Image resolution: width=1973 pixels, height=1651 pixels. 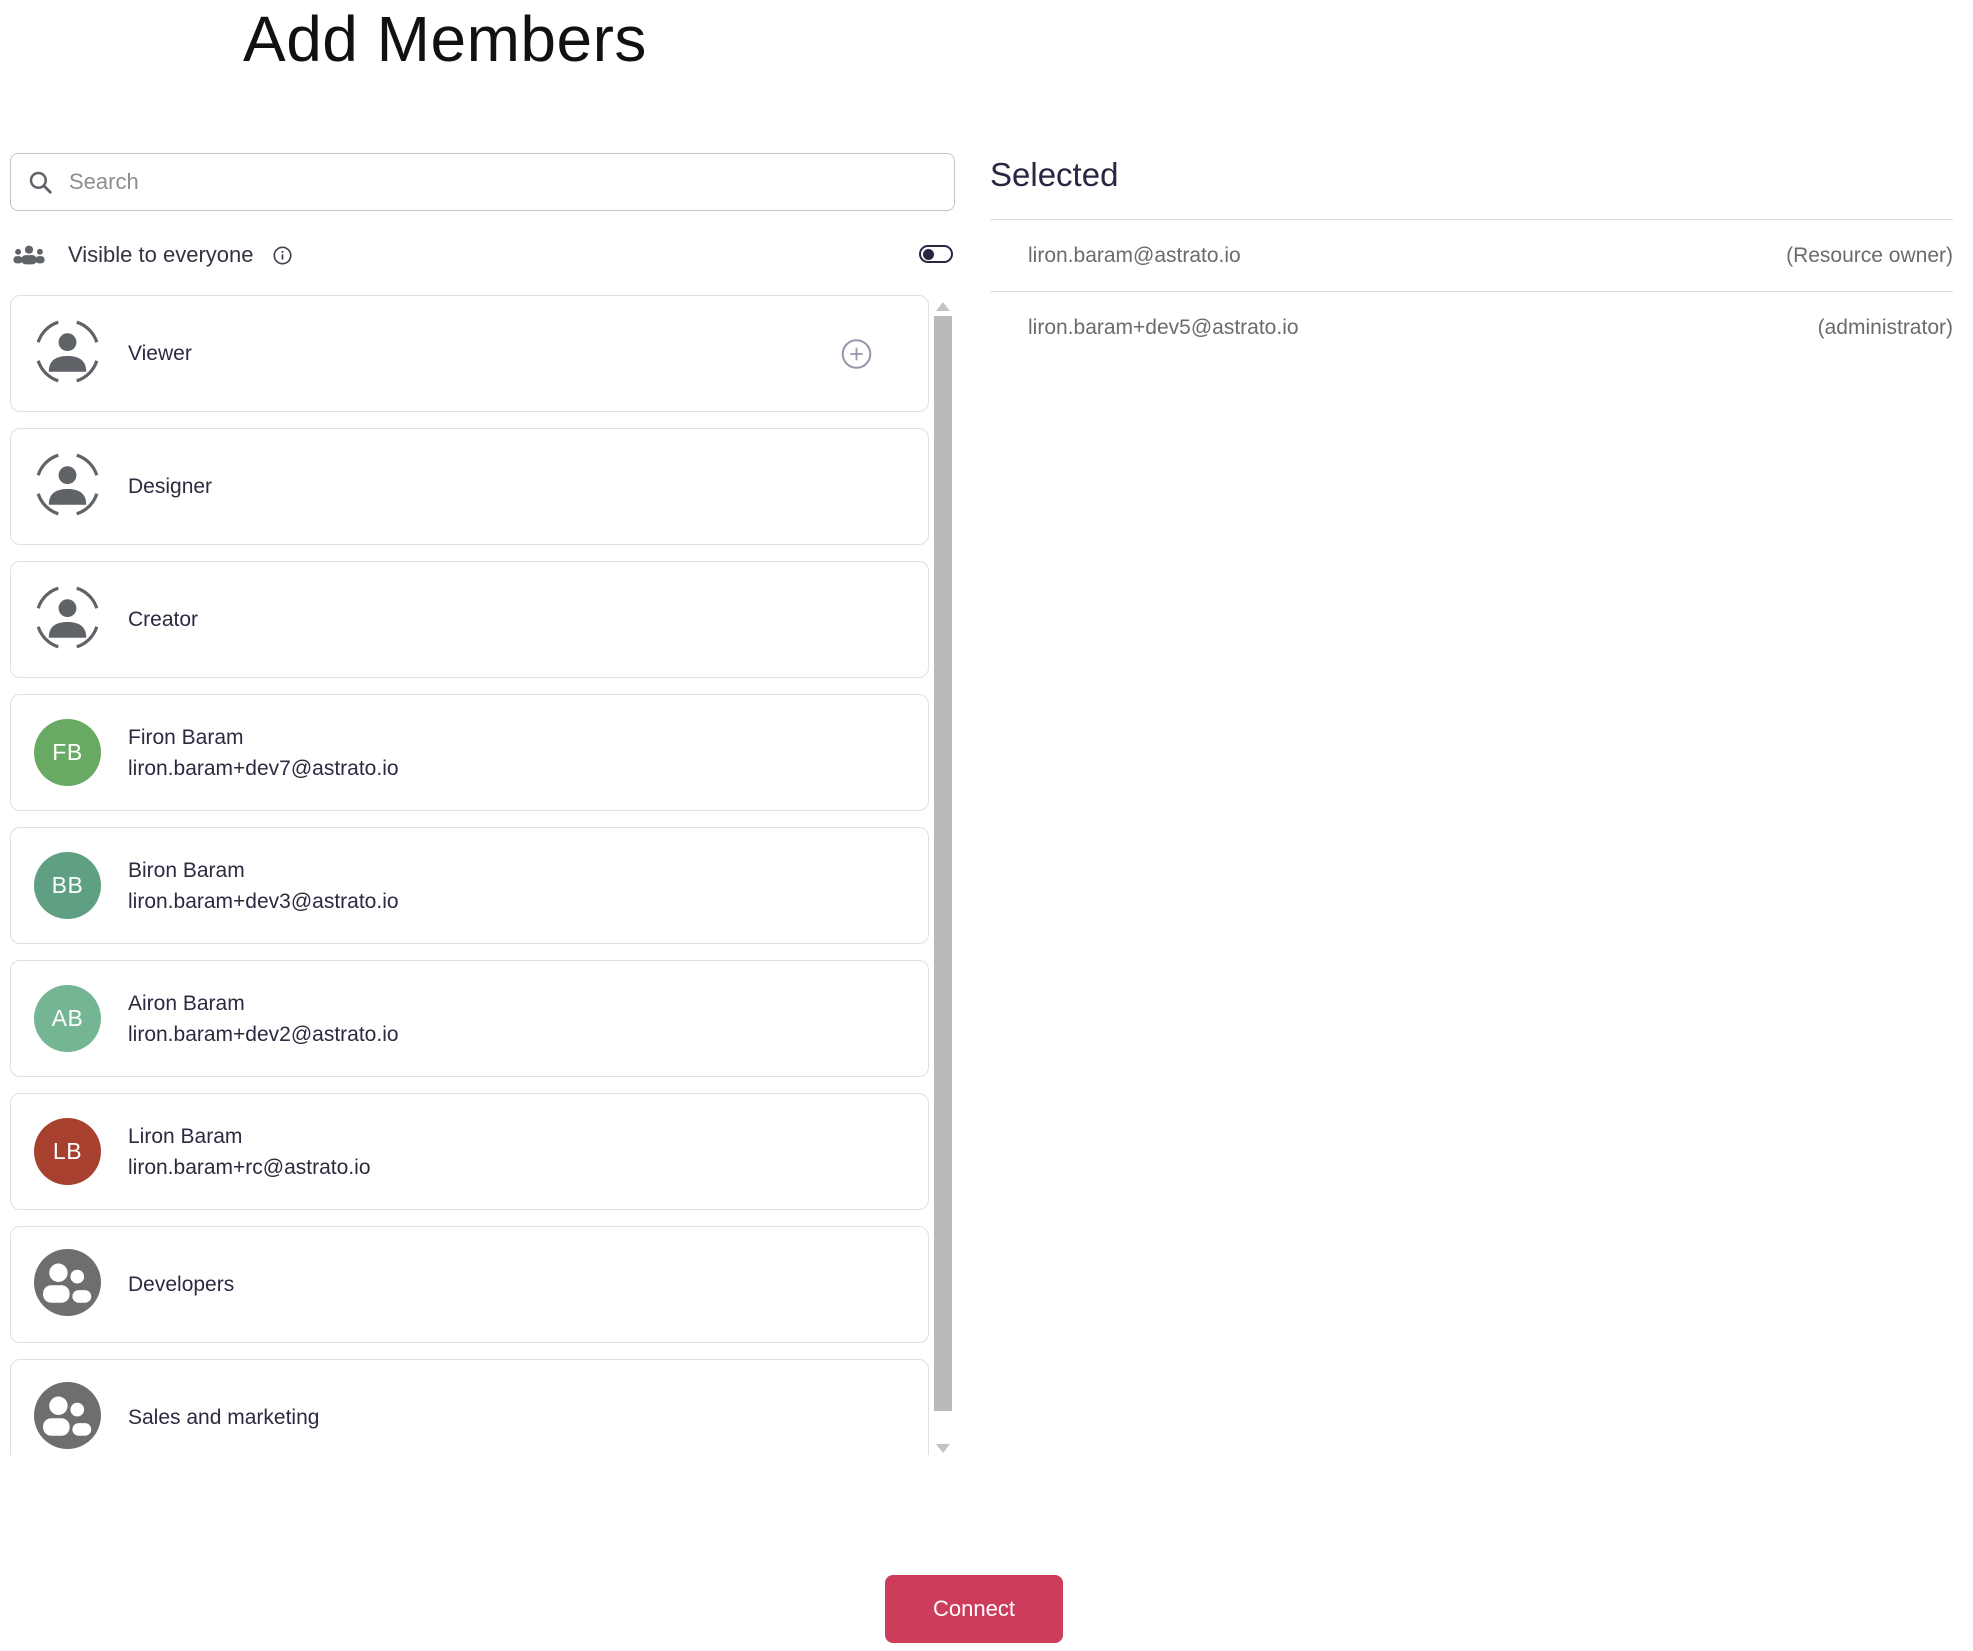 I want to click on list-item-group: Sales and marketing, so click(x=469, y=1407).